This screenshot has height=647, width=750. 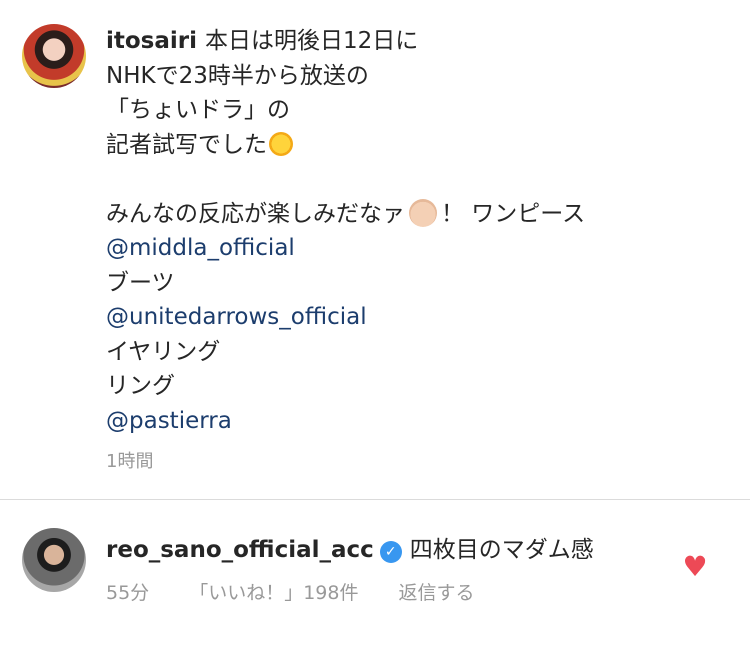 What do you see at coordinates (255, 213) in the screenshot?
I see `caption-line: みんなの反応が楽しみだなァ` at bounding box center [255, 213].